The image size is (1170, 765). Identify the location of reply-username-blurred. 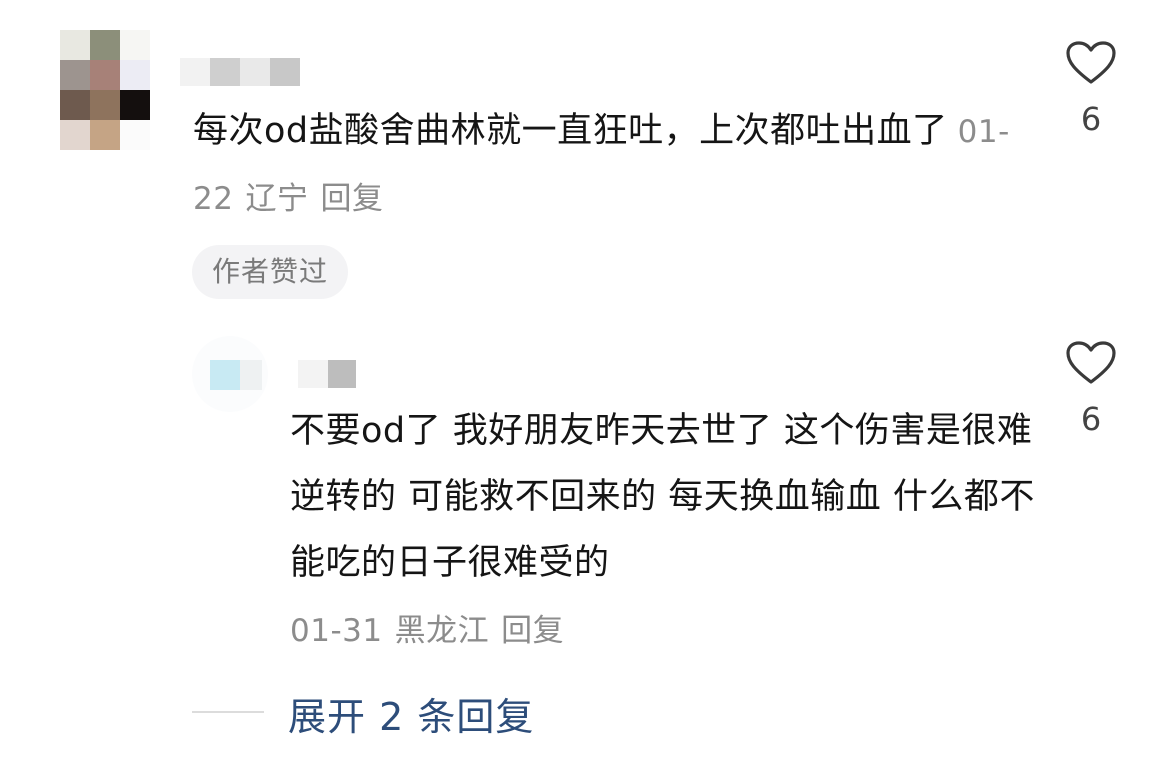
(328, 374).